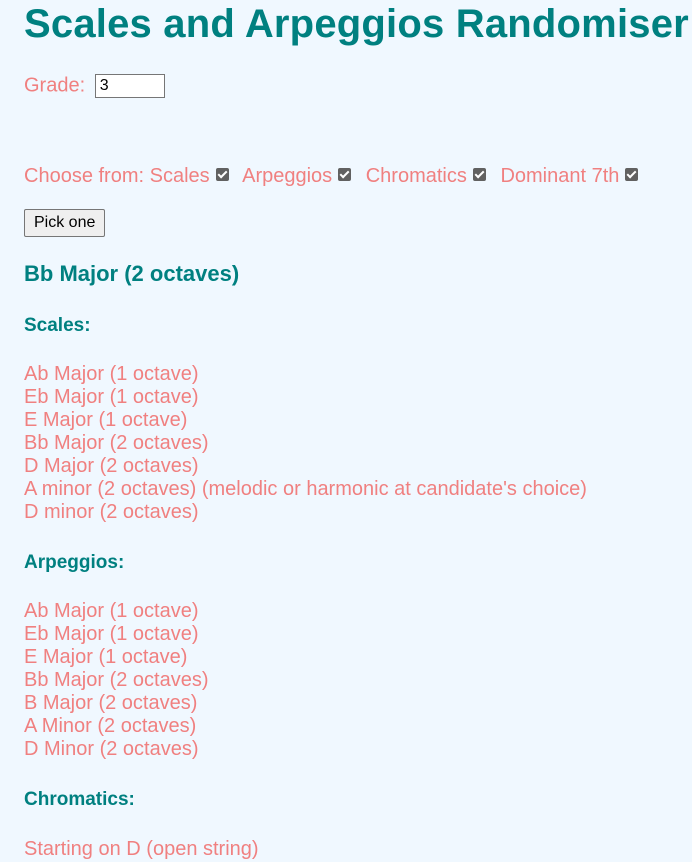  Describe the element at coordinates (84, 176) in the screenshot. I see `choose-label: Choose from:` at that location.